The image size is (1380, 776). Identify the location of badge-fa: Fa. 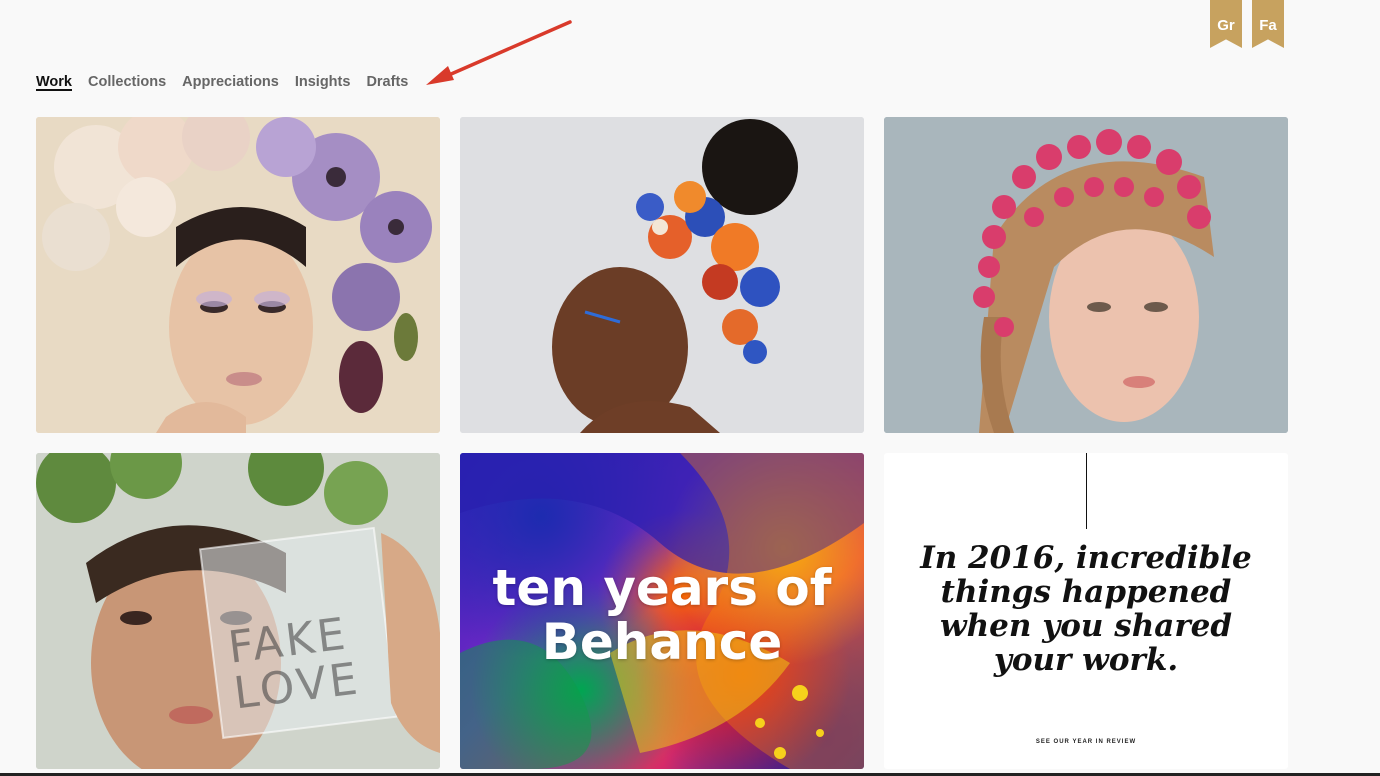
(1268, 24).